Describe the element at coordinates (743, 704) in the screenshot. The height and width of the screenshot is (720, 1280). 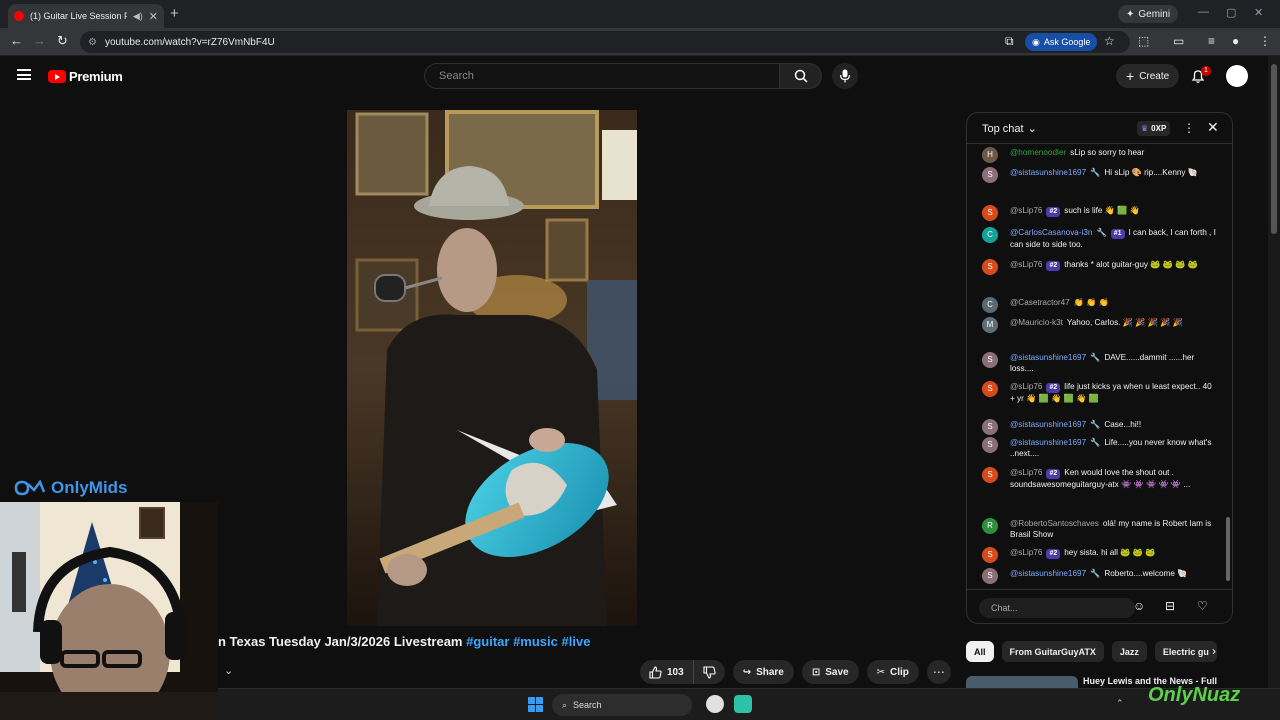
I see `app-taskbar-icon` at that location.